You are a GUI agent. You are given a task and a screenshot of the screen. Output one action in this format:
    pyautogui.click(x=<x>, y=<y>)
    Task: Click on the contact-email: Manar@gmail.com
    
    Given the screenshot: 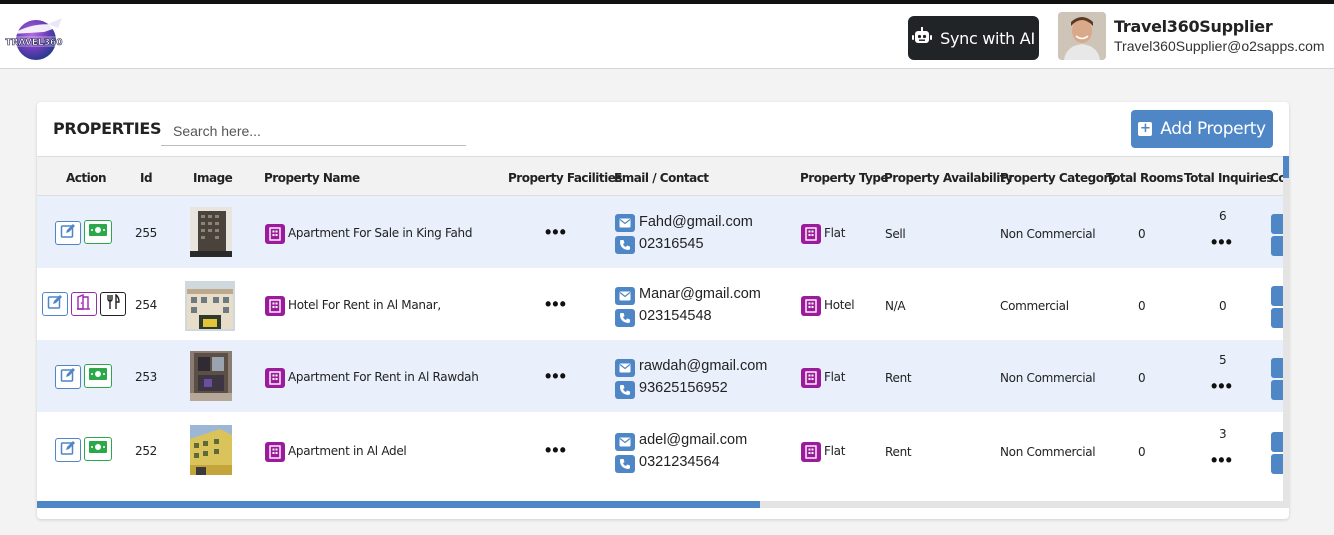 What is the action you would take?
    pyautogui.click(x=700, y=294)
    